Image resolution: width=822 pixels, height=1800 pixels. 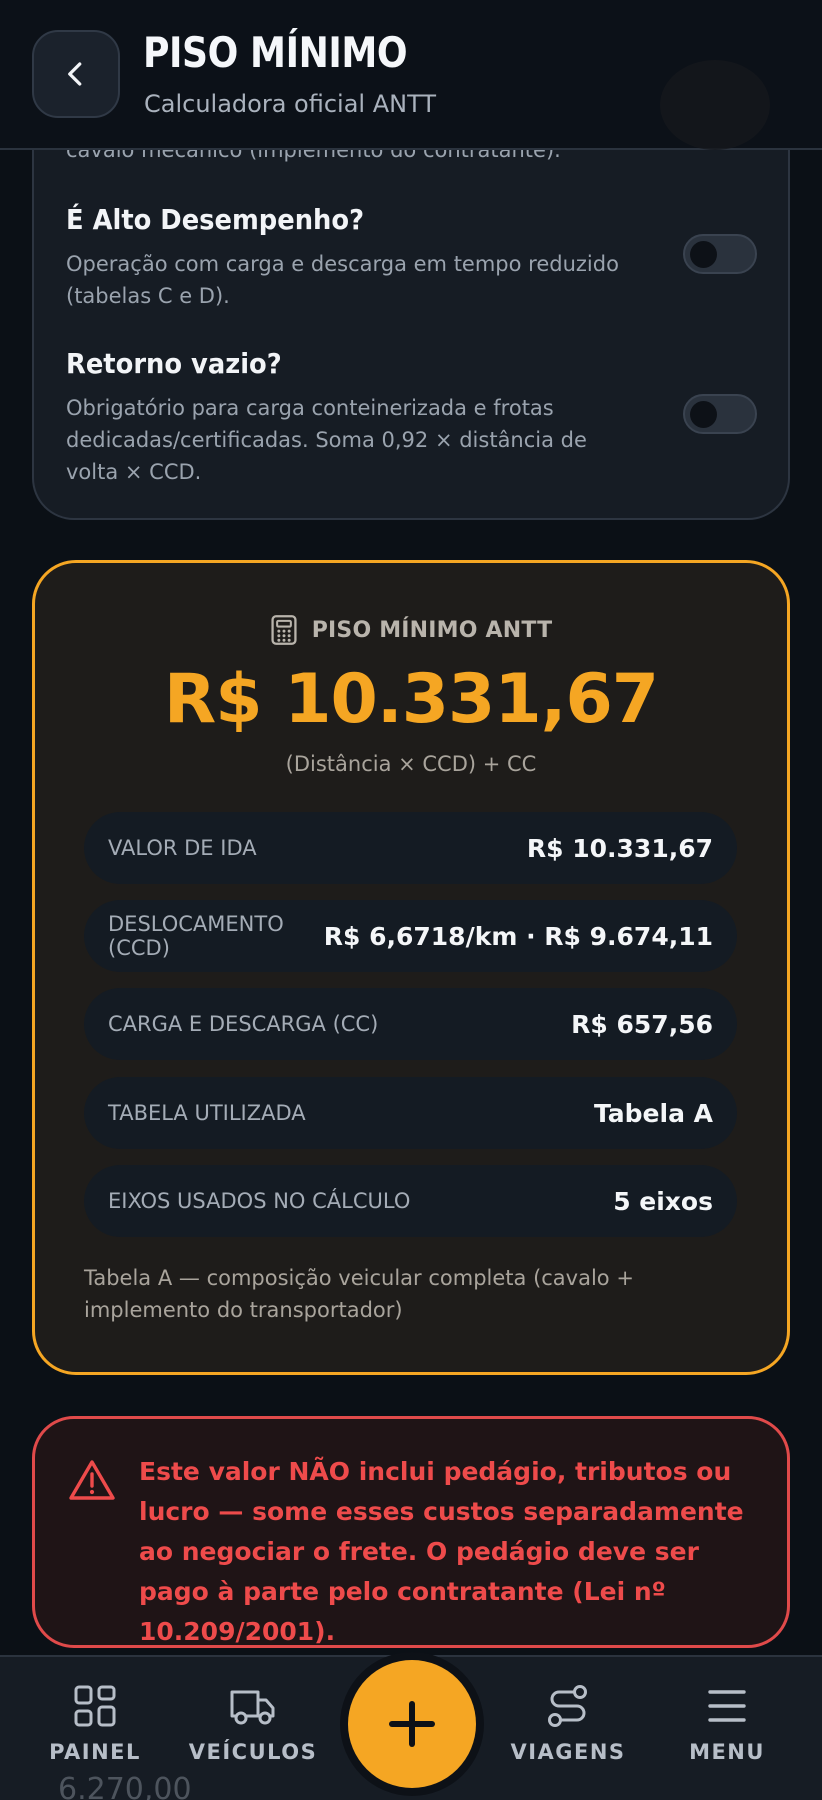 What do you see at coordinates (411, 75) in the screenshot?
I see `app-header: PISO MÍNIMO Calculadora oficial ANTT` at bounding box center [411, 75].